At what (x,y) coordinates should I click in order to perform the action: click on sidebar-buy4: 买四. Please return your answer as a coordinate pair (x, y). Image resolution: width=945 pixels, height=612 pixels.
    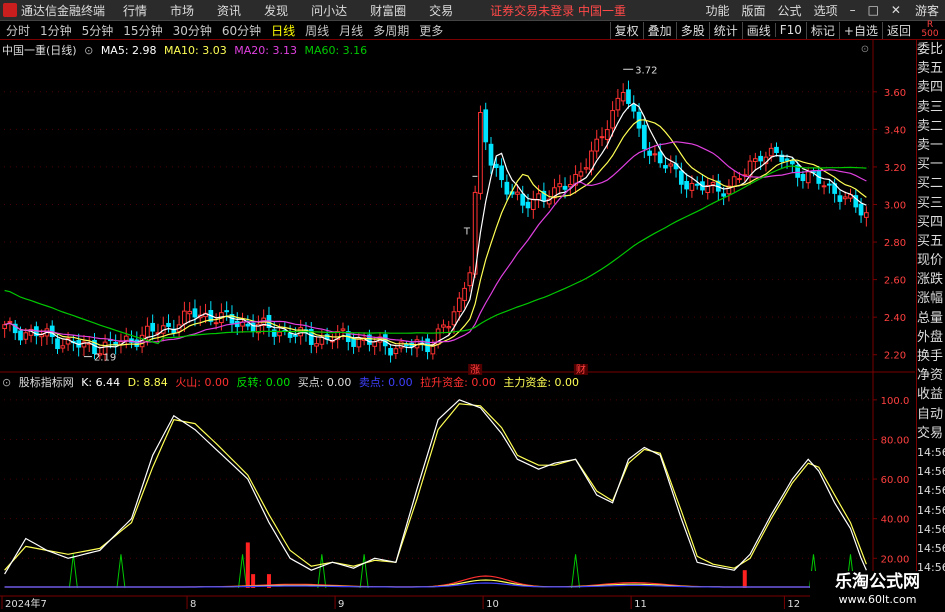
    Looking at the image, I should click on (931, 222).